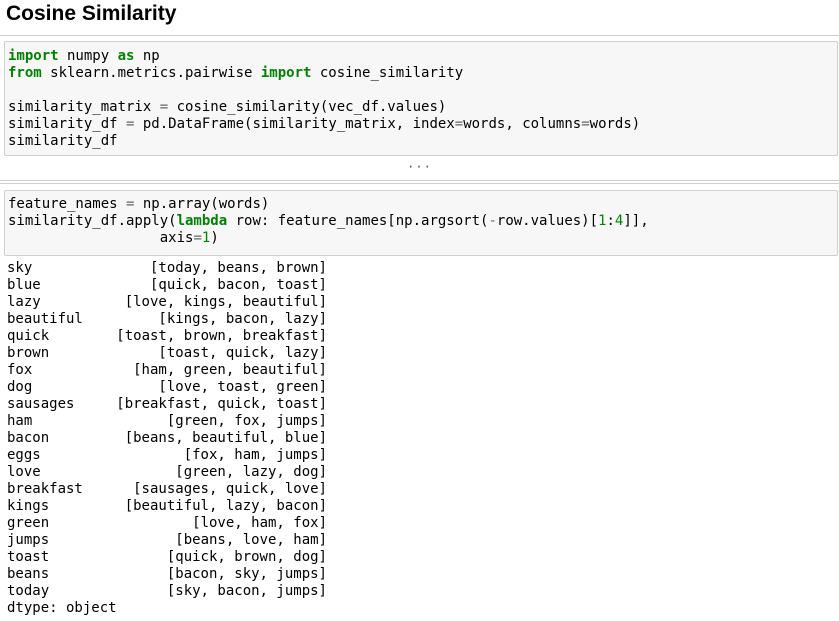 The image size is (839, 621). Describe the element at coordinates (221, 336) in the screenshot. I see `output-value: [toast, brown, breakfast]` at that location.